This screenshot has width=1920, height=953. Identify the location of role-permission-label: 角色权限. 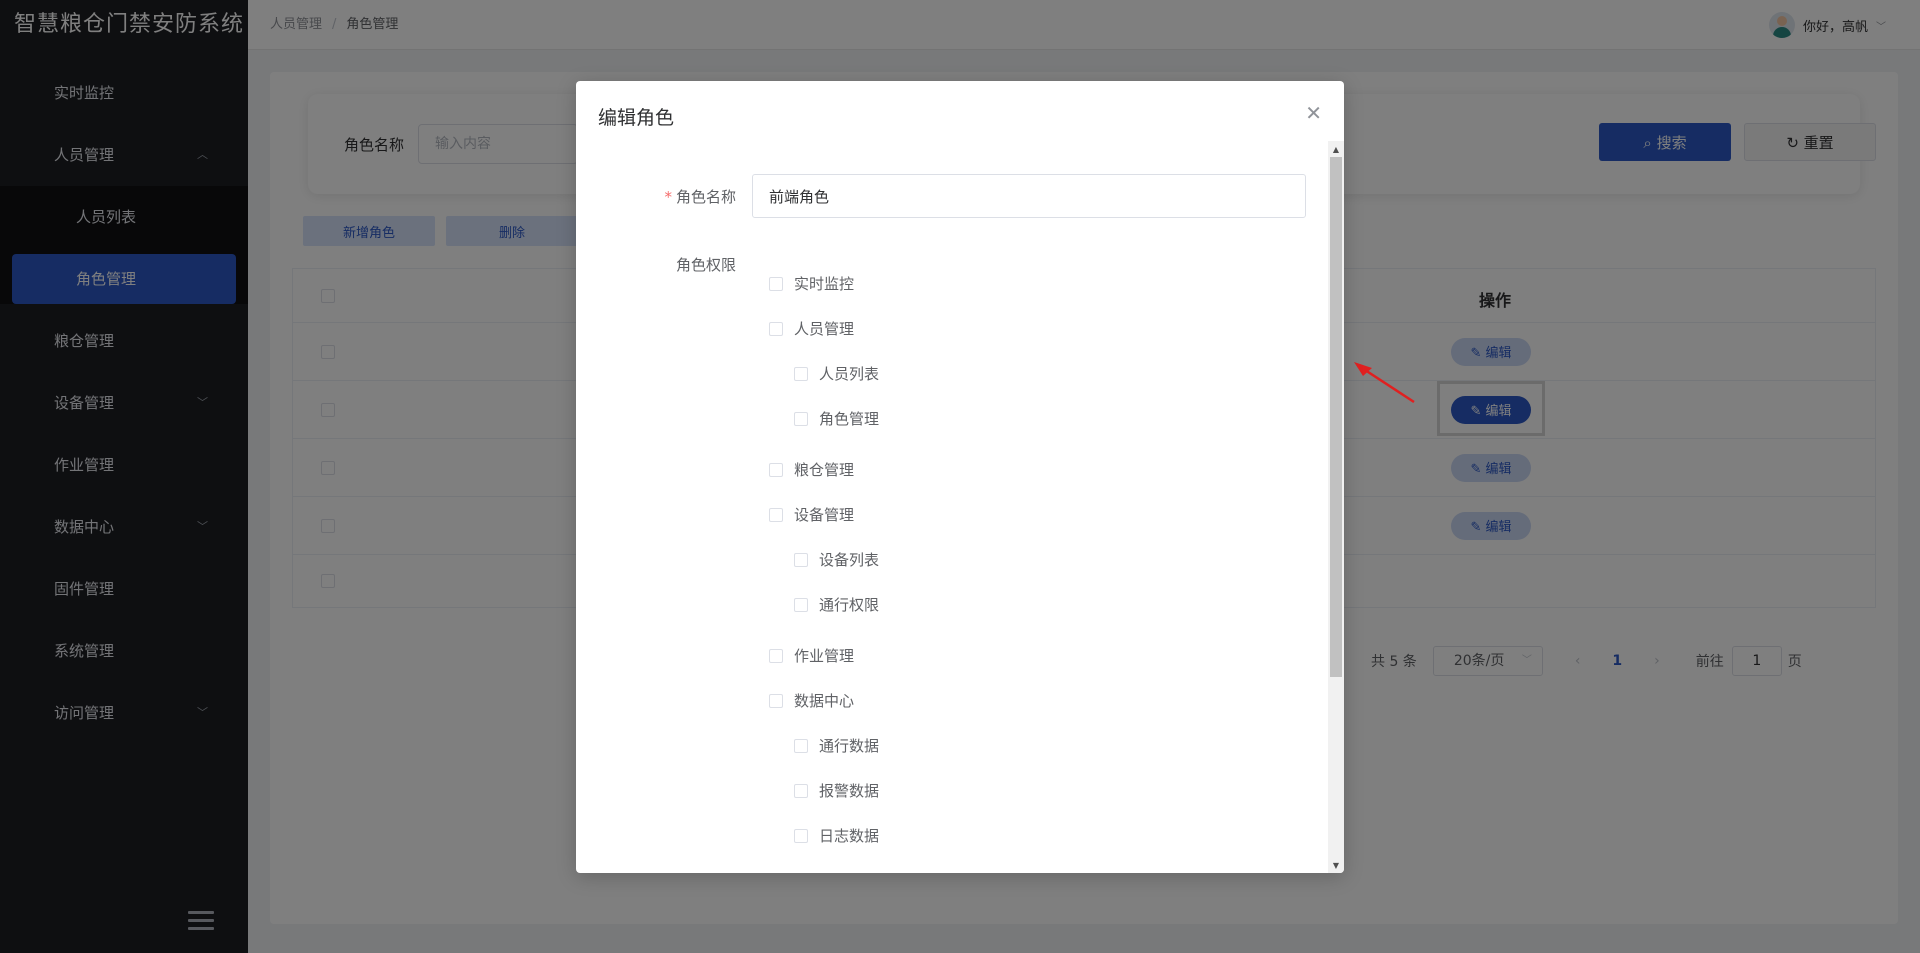
(705, 265).